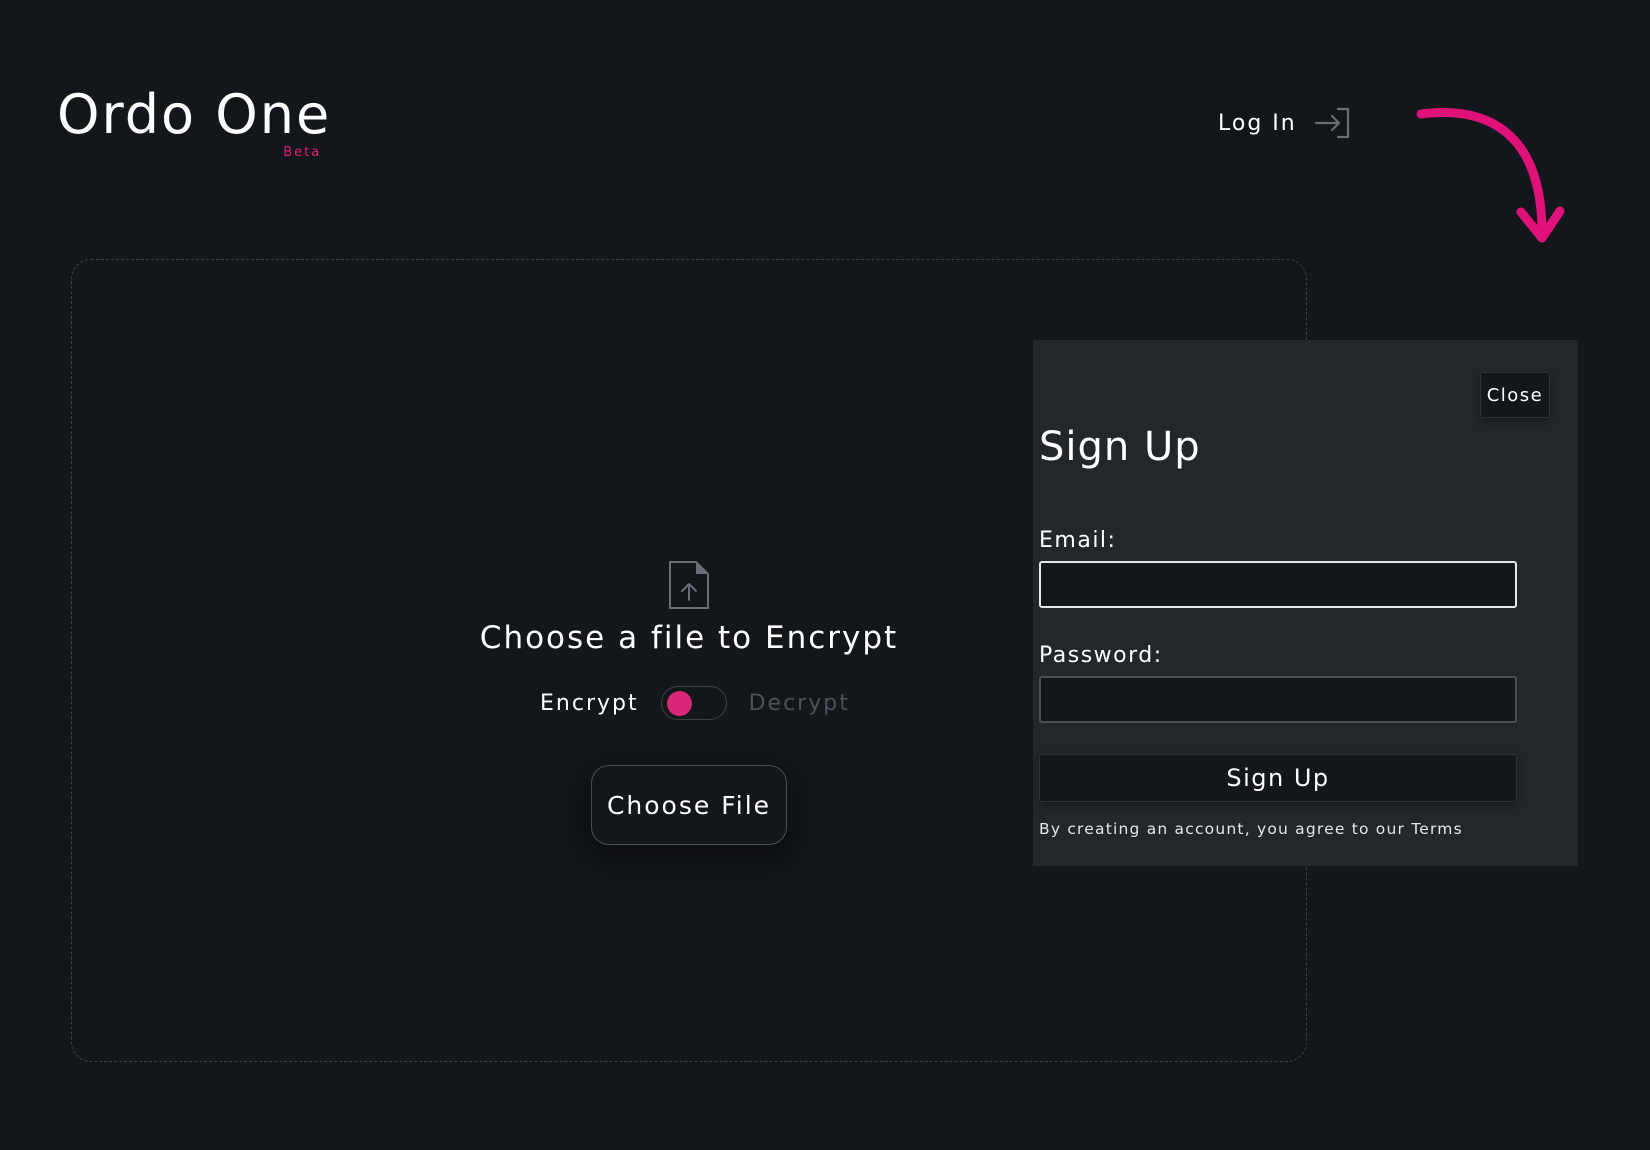  Describe the element at coordinates (1331, 123) in the screenshot. I see `login-arrow-icon` at that location.